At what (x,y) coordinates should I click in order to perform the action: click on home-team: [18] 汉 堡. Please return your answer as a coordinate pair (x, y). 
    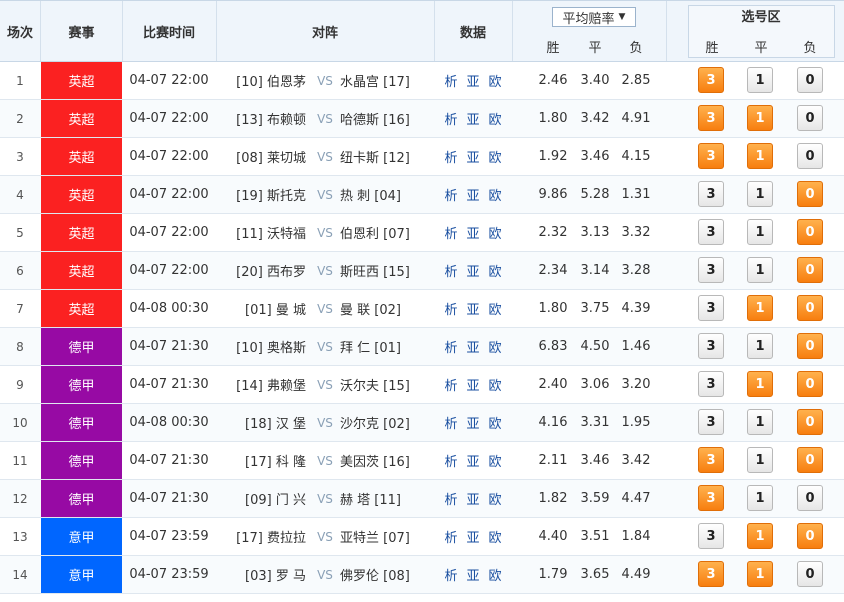
    Looking at the image, I should click on (275, 422).